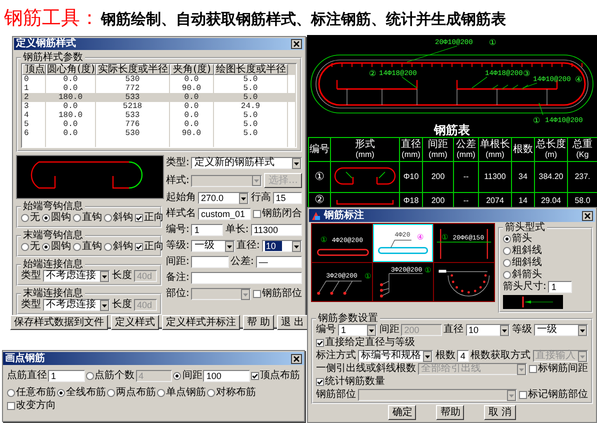  What do you see at coordinates (275, 376) in the screenshot?
I see `checkbox-option: 顶点布筋` at bounding box center [275, 376].